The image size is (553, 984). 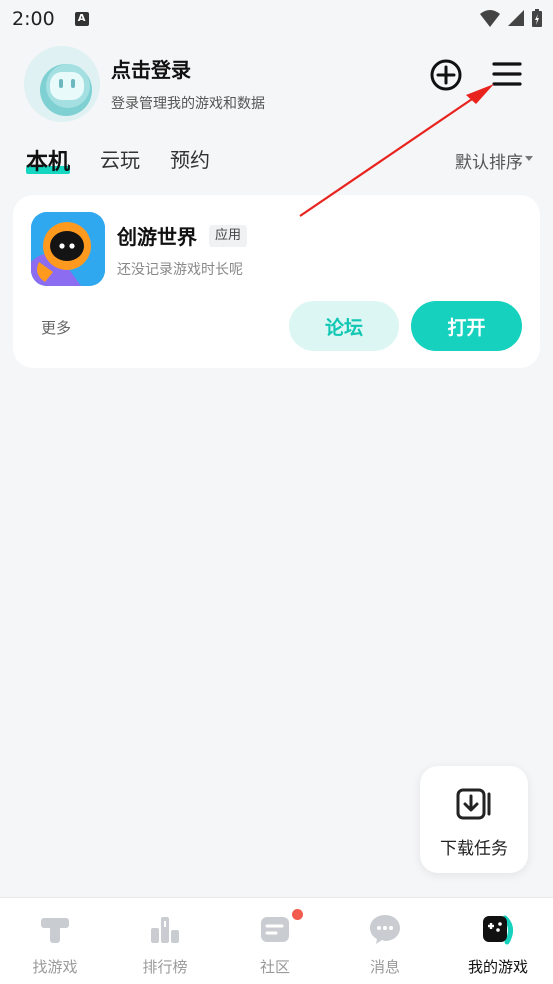 I want to click on nav-label-messages: 消息, so click(x=384, y=967).